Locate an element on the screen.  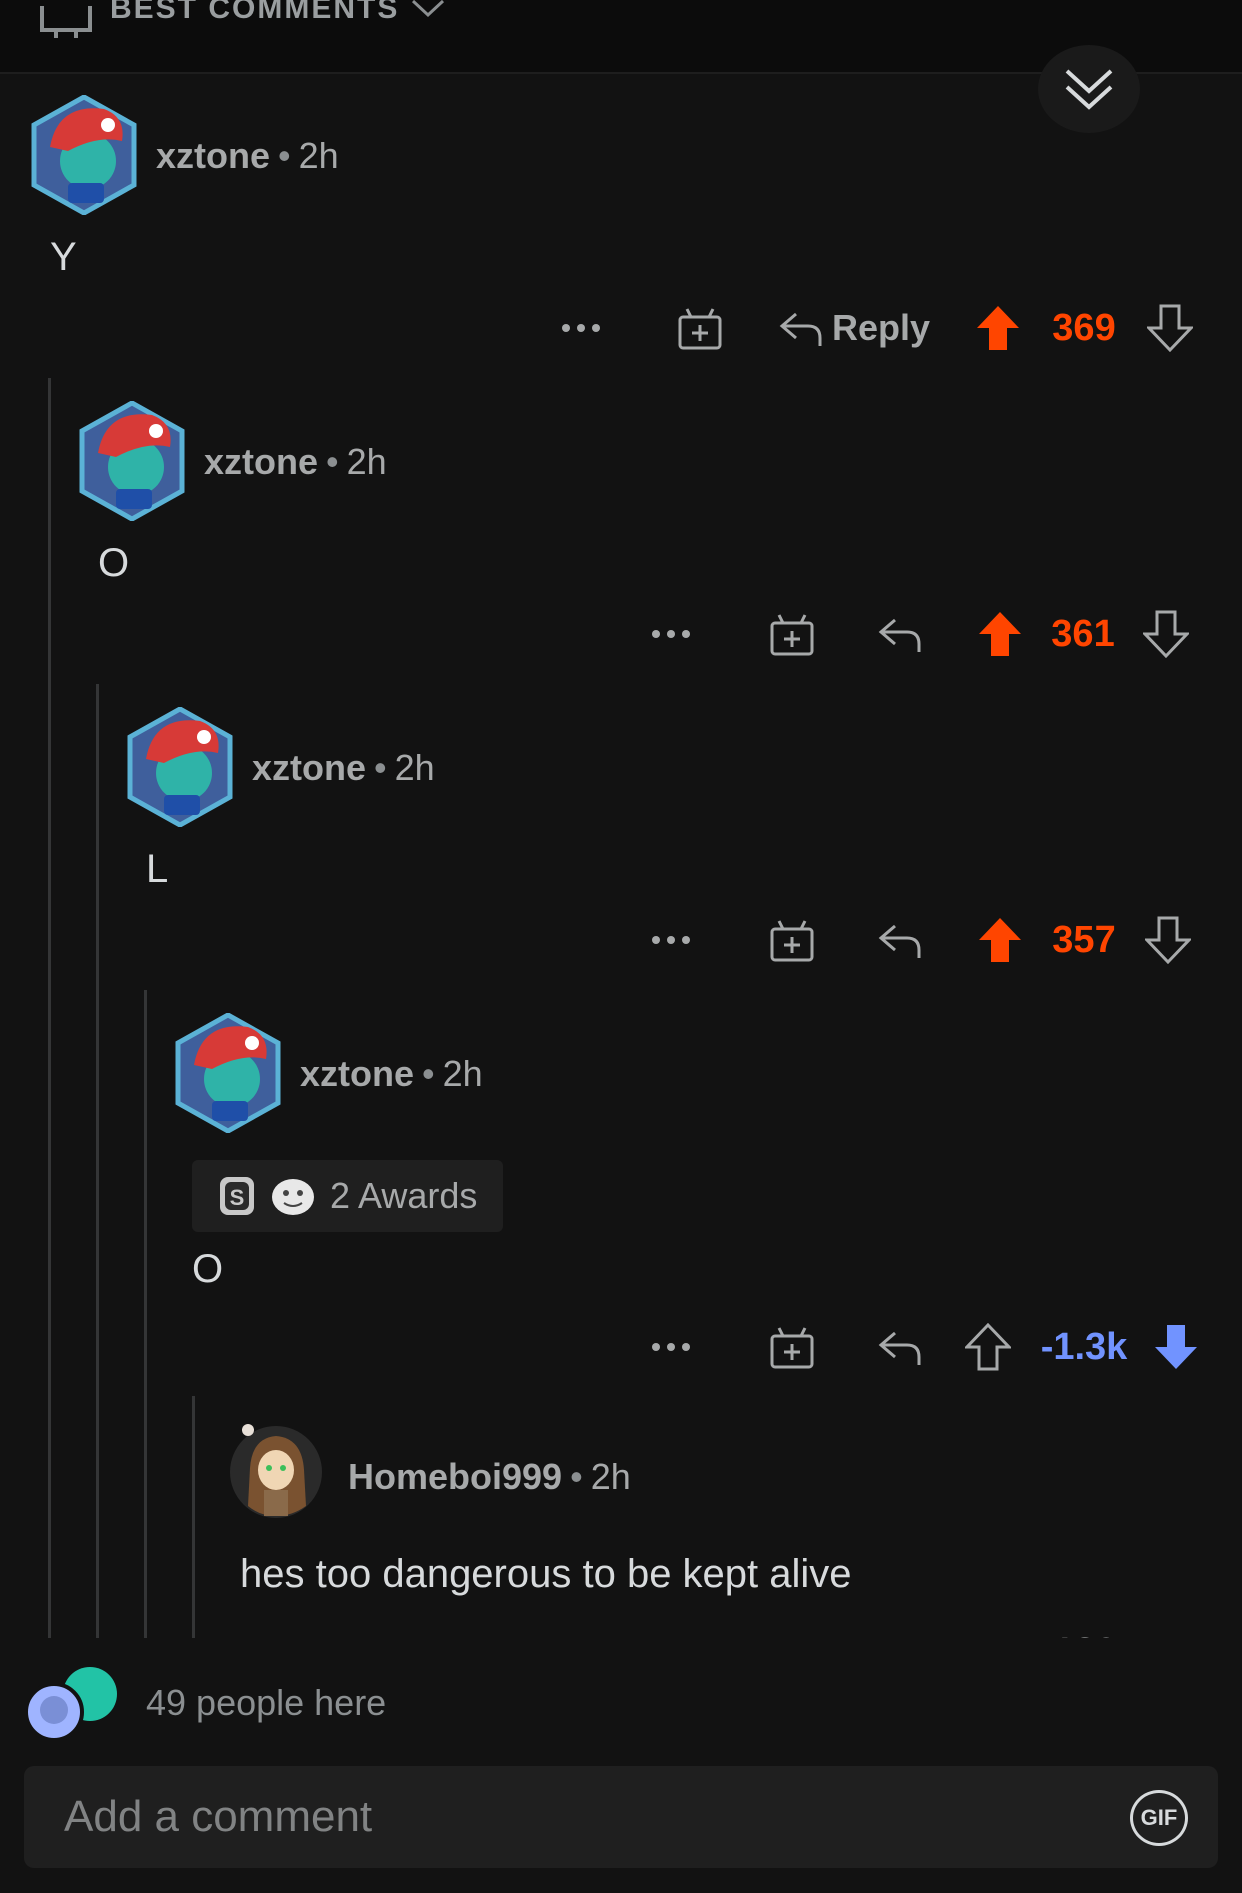
vote-score: 357 is located at coordinates (1084, 939).